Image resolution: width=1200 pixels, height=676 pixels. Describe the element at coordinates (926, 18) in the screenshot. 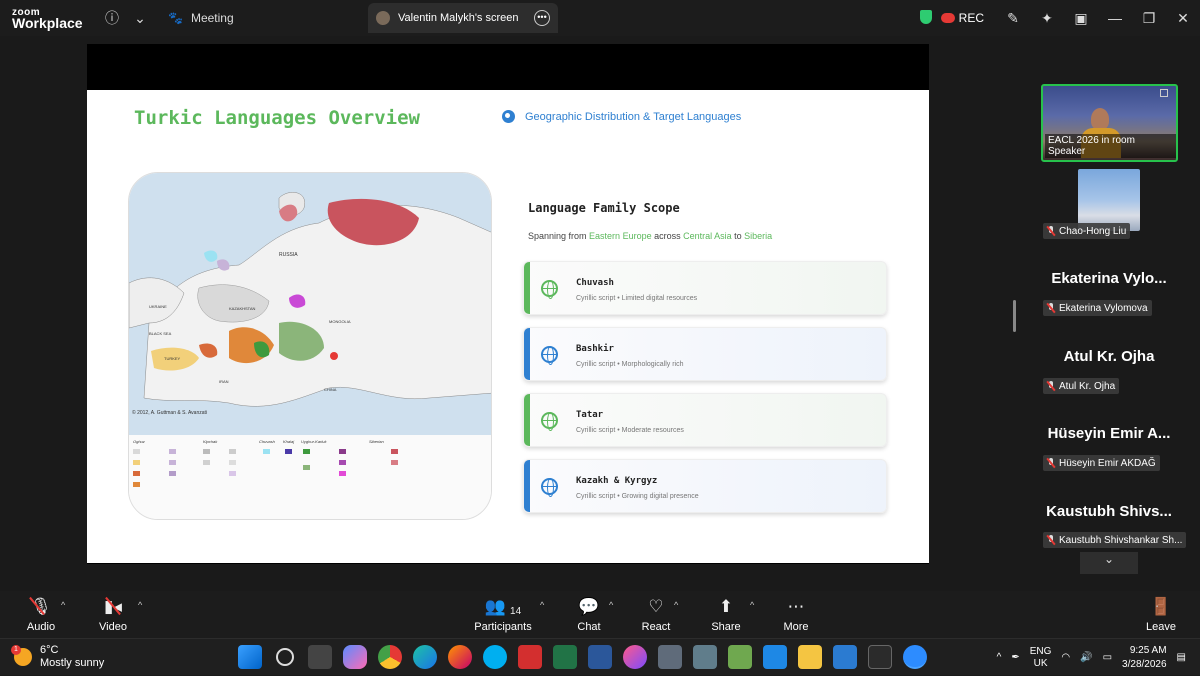

I see `security-shield-icon` at that location.